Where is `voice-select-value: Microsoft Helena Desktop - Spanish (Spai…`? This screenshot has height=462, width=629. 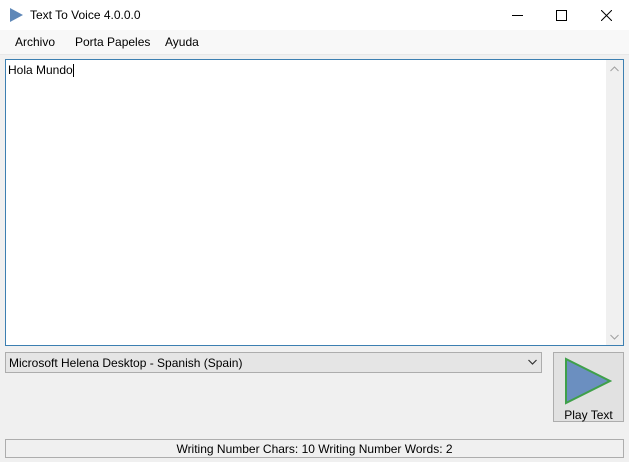
voice-select-value: Microsoft Helena Desktop - Spanish (Spai… is located at coordinates (126, 363).